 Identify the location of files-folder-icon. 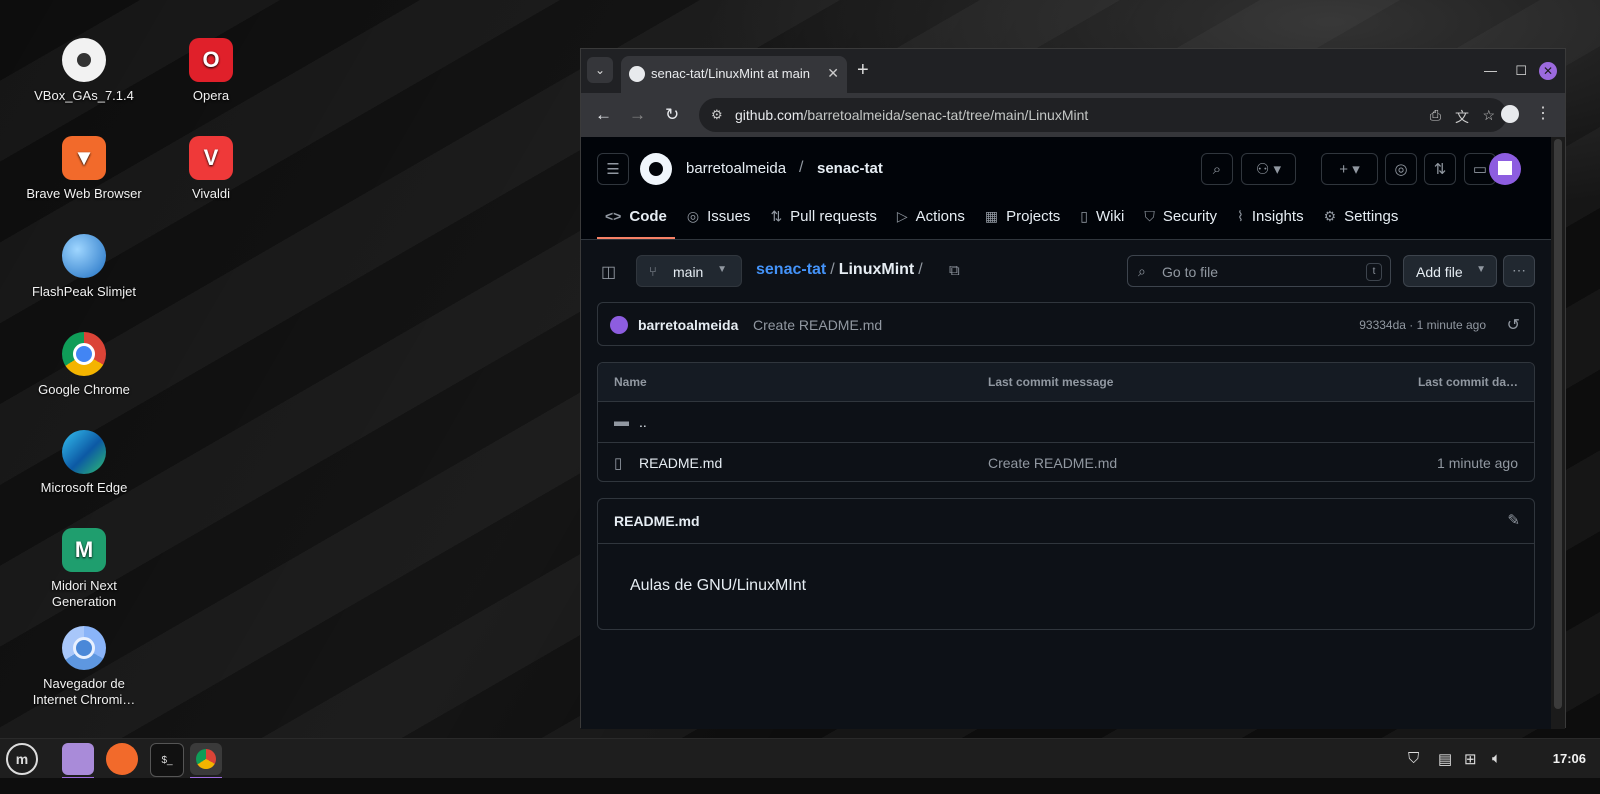
(78, 761).